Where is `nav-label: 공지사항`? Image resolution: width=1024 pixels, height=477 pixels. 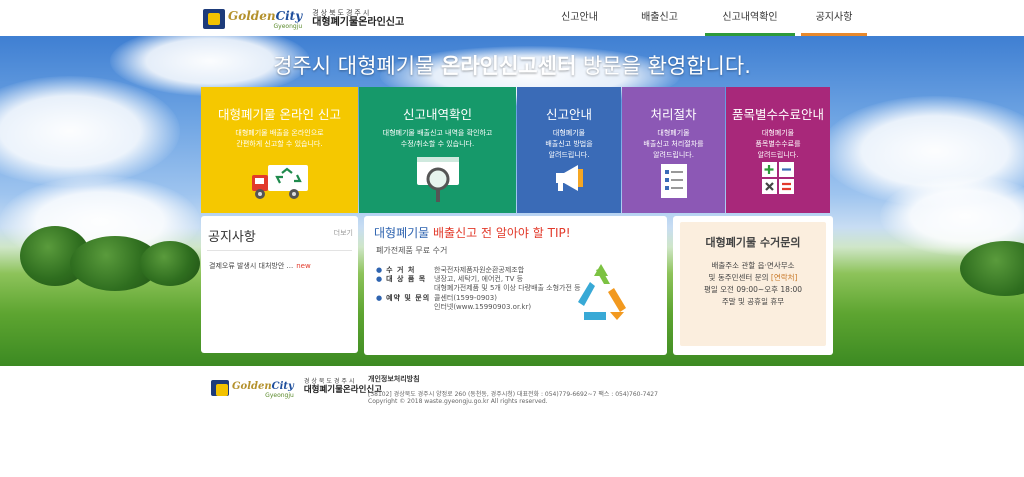 nav-label: 공지사항 is located at coordinates (834, 17).